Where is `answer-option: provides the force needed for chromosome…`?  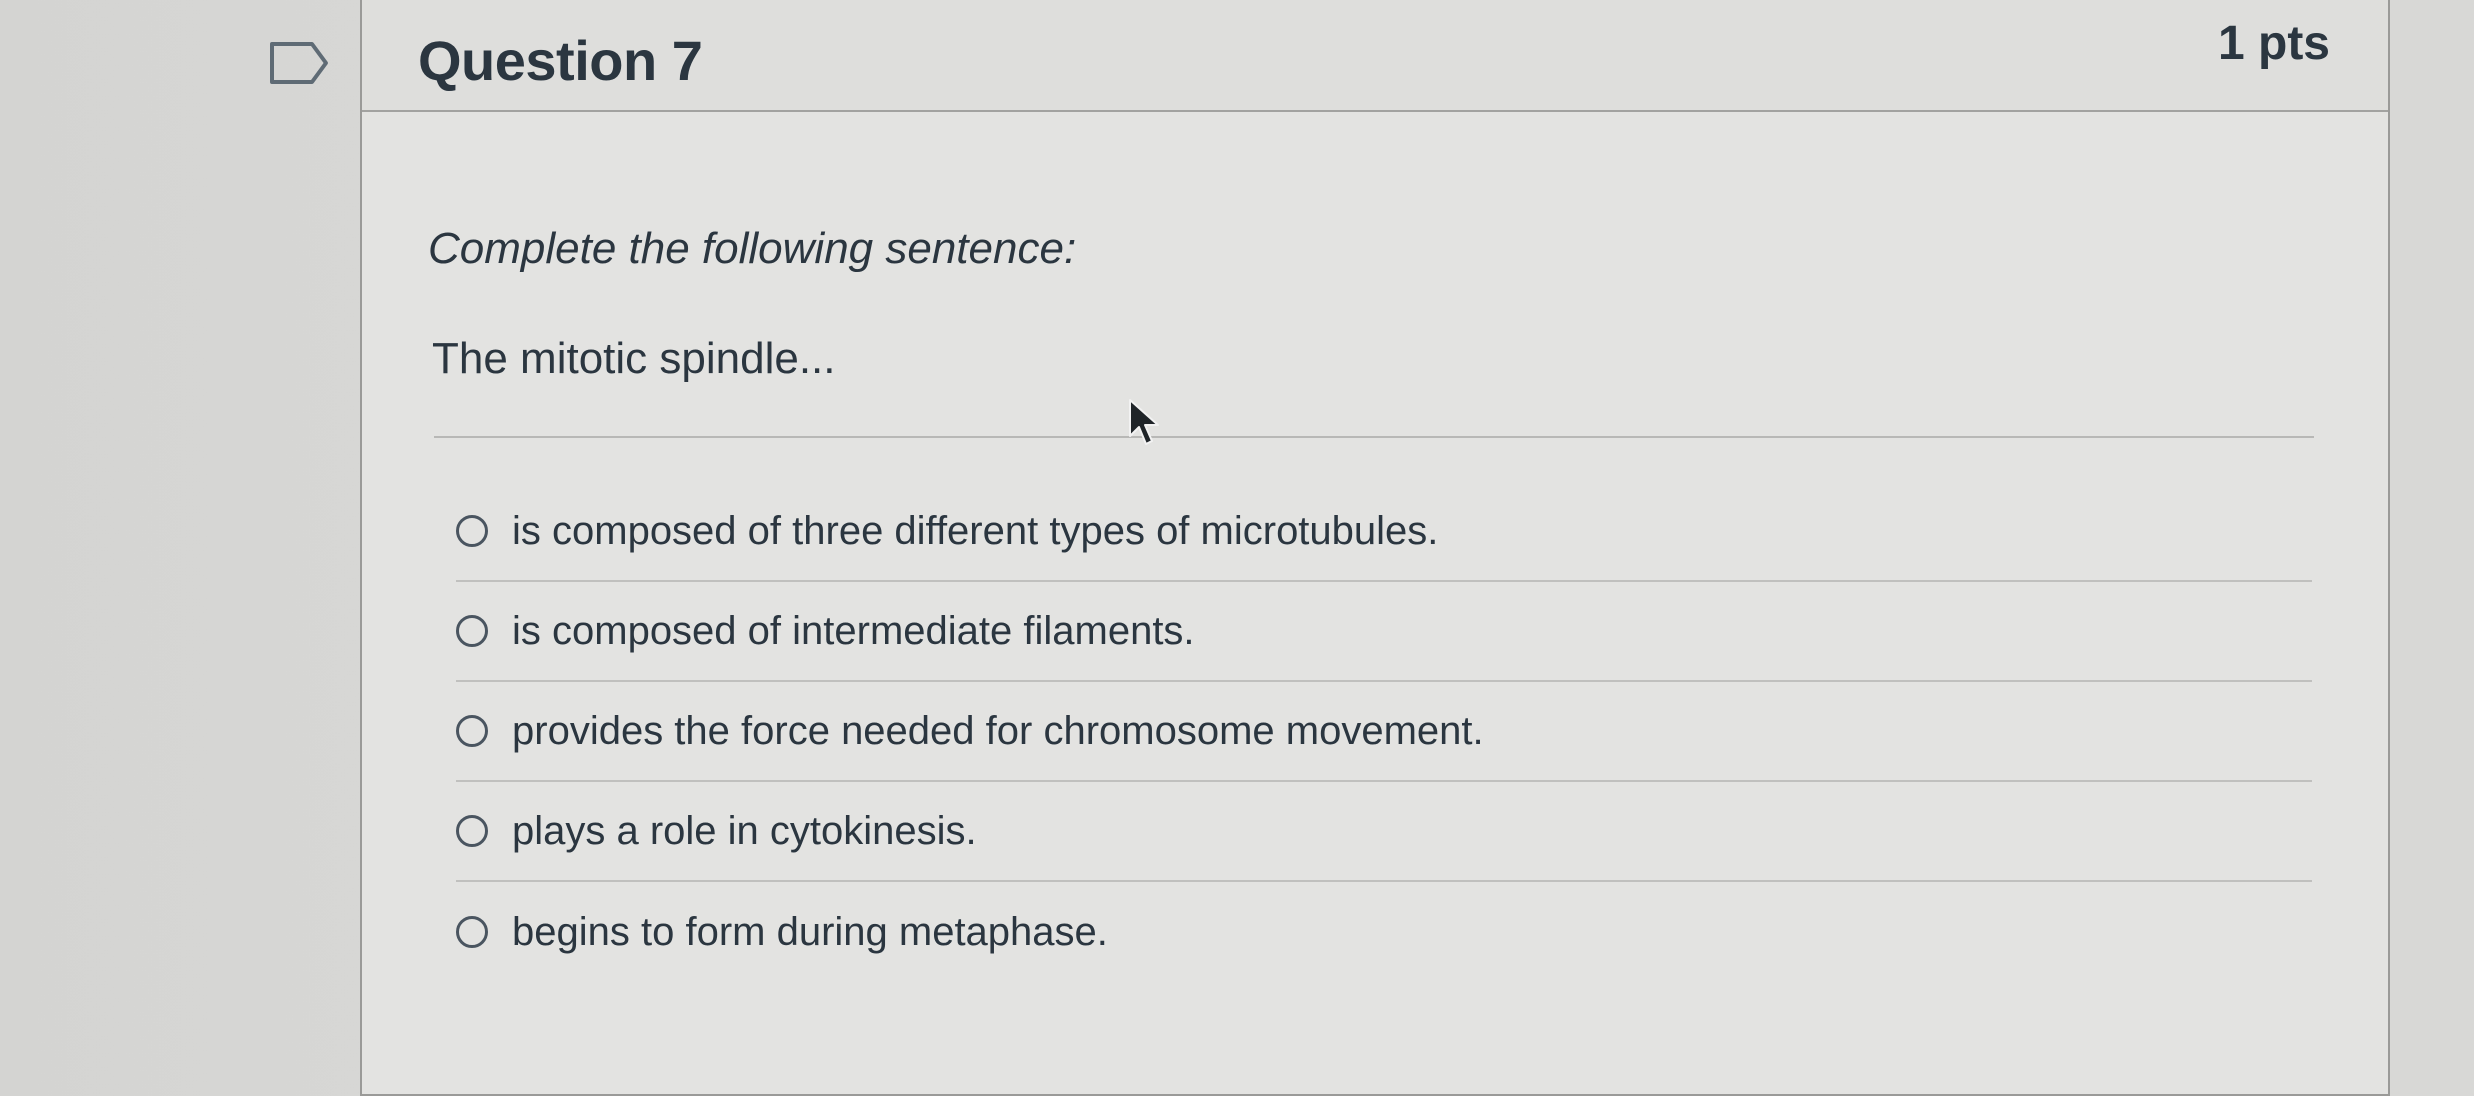
answer-option: provides the force needed for chromosome… is located at coordinates (1384, 732).